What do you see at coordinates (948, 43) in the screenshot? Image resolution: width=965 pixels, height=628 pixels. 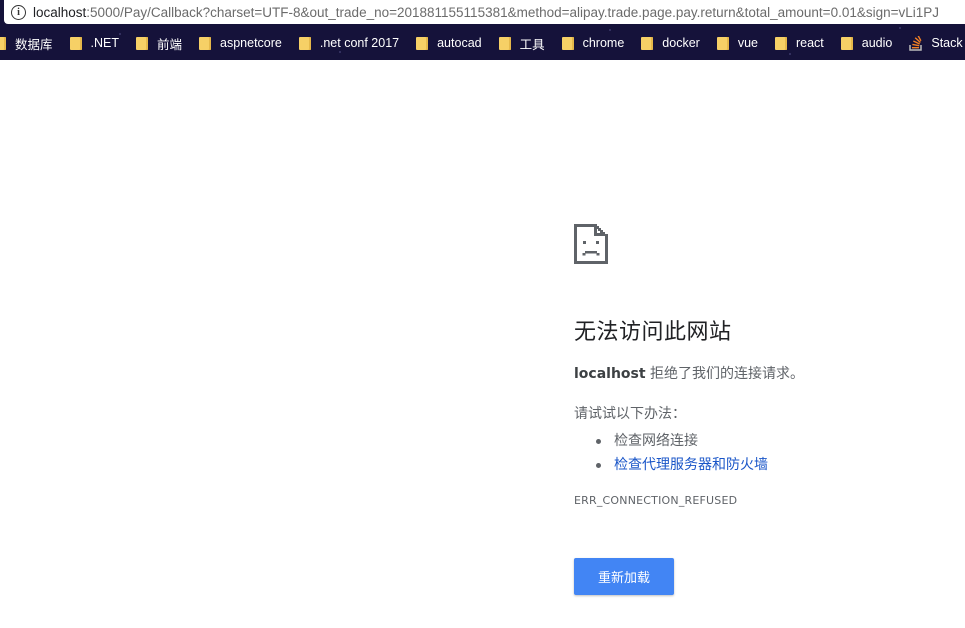 I see `bookmark-label: Stack Overflow` at bounding box center [948, 43].